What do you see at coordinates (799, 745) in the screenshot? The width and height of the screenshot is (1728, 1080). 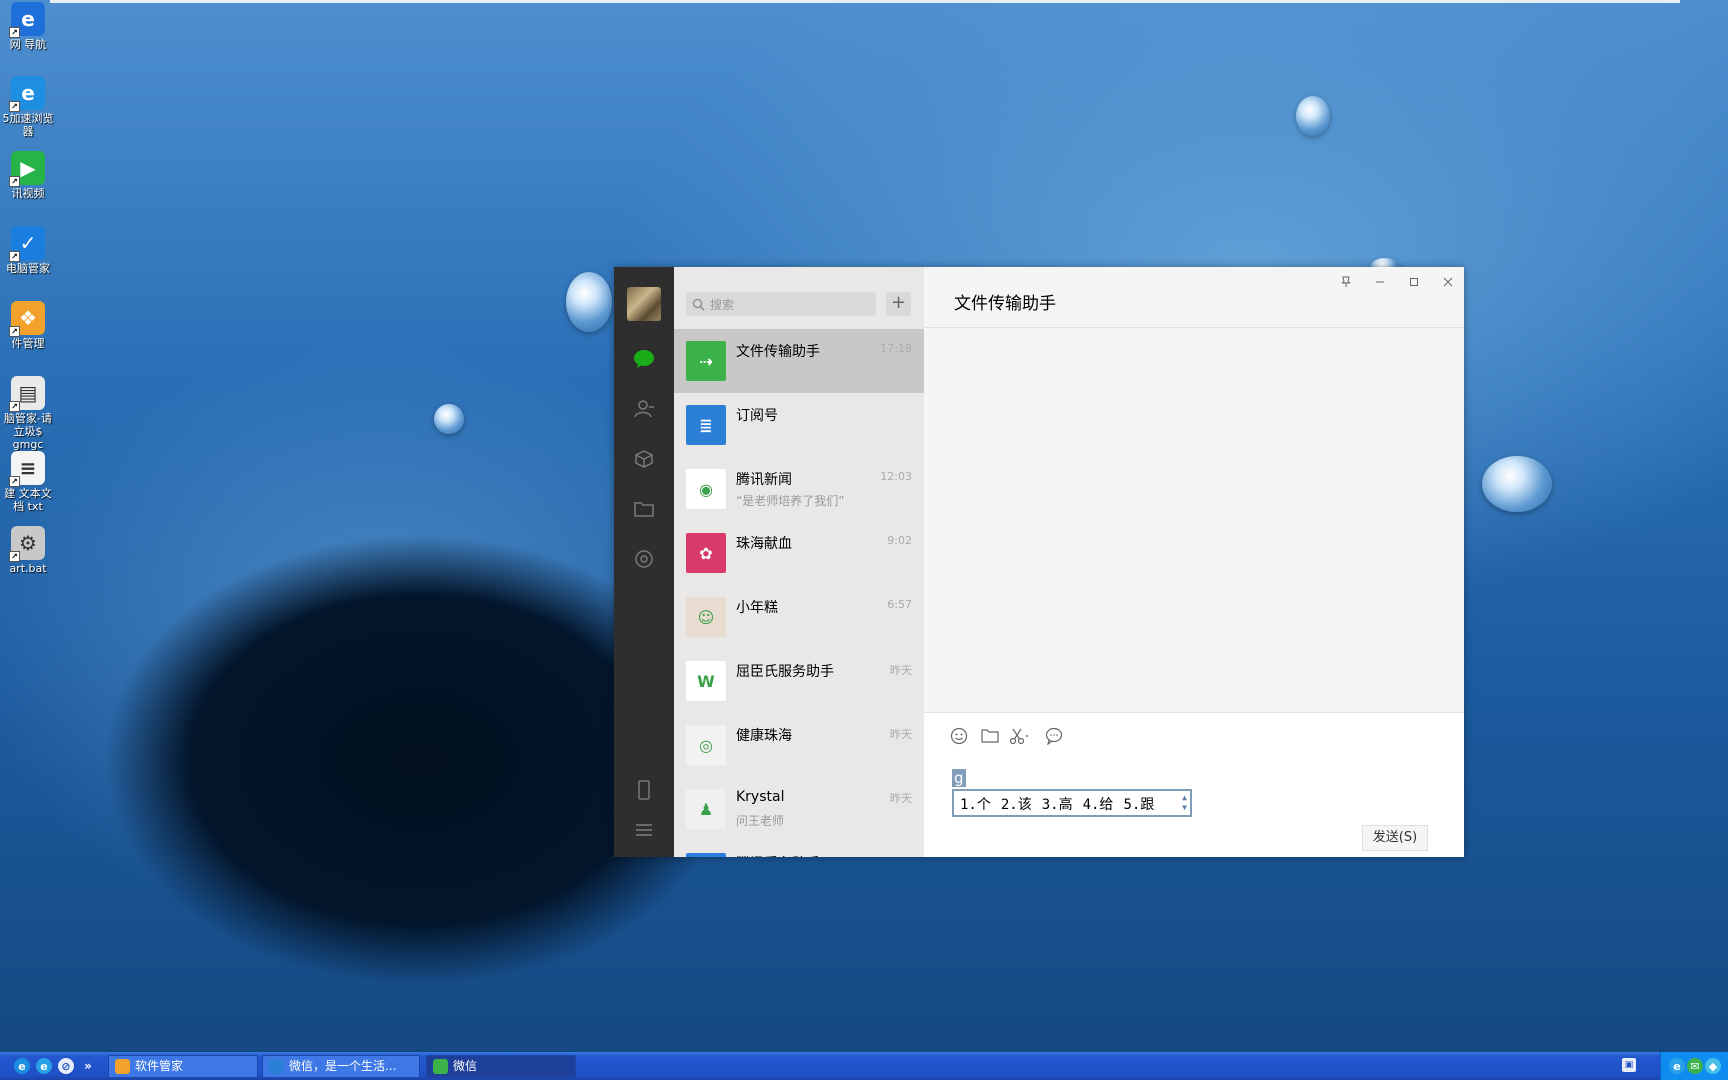 I see `chat-list-item: ◎ 健康珠海 昨天` at bounding box center [799, 745].